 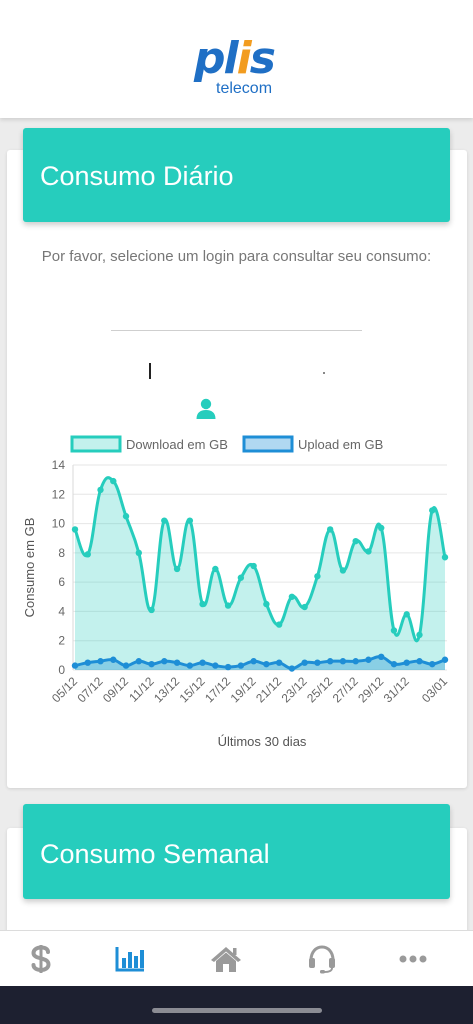 I want to click on dollar-icon, so click(x=41, y=959).